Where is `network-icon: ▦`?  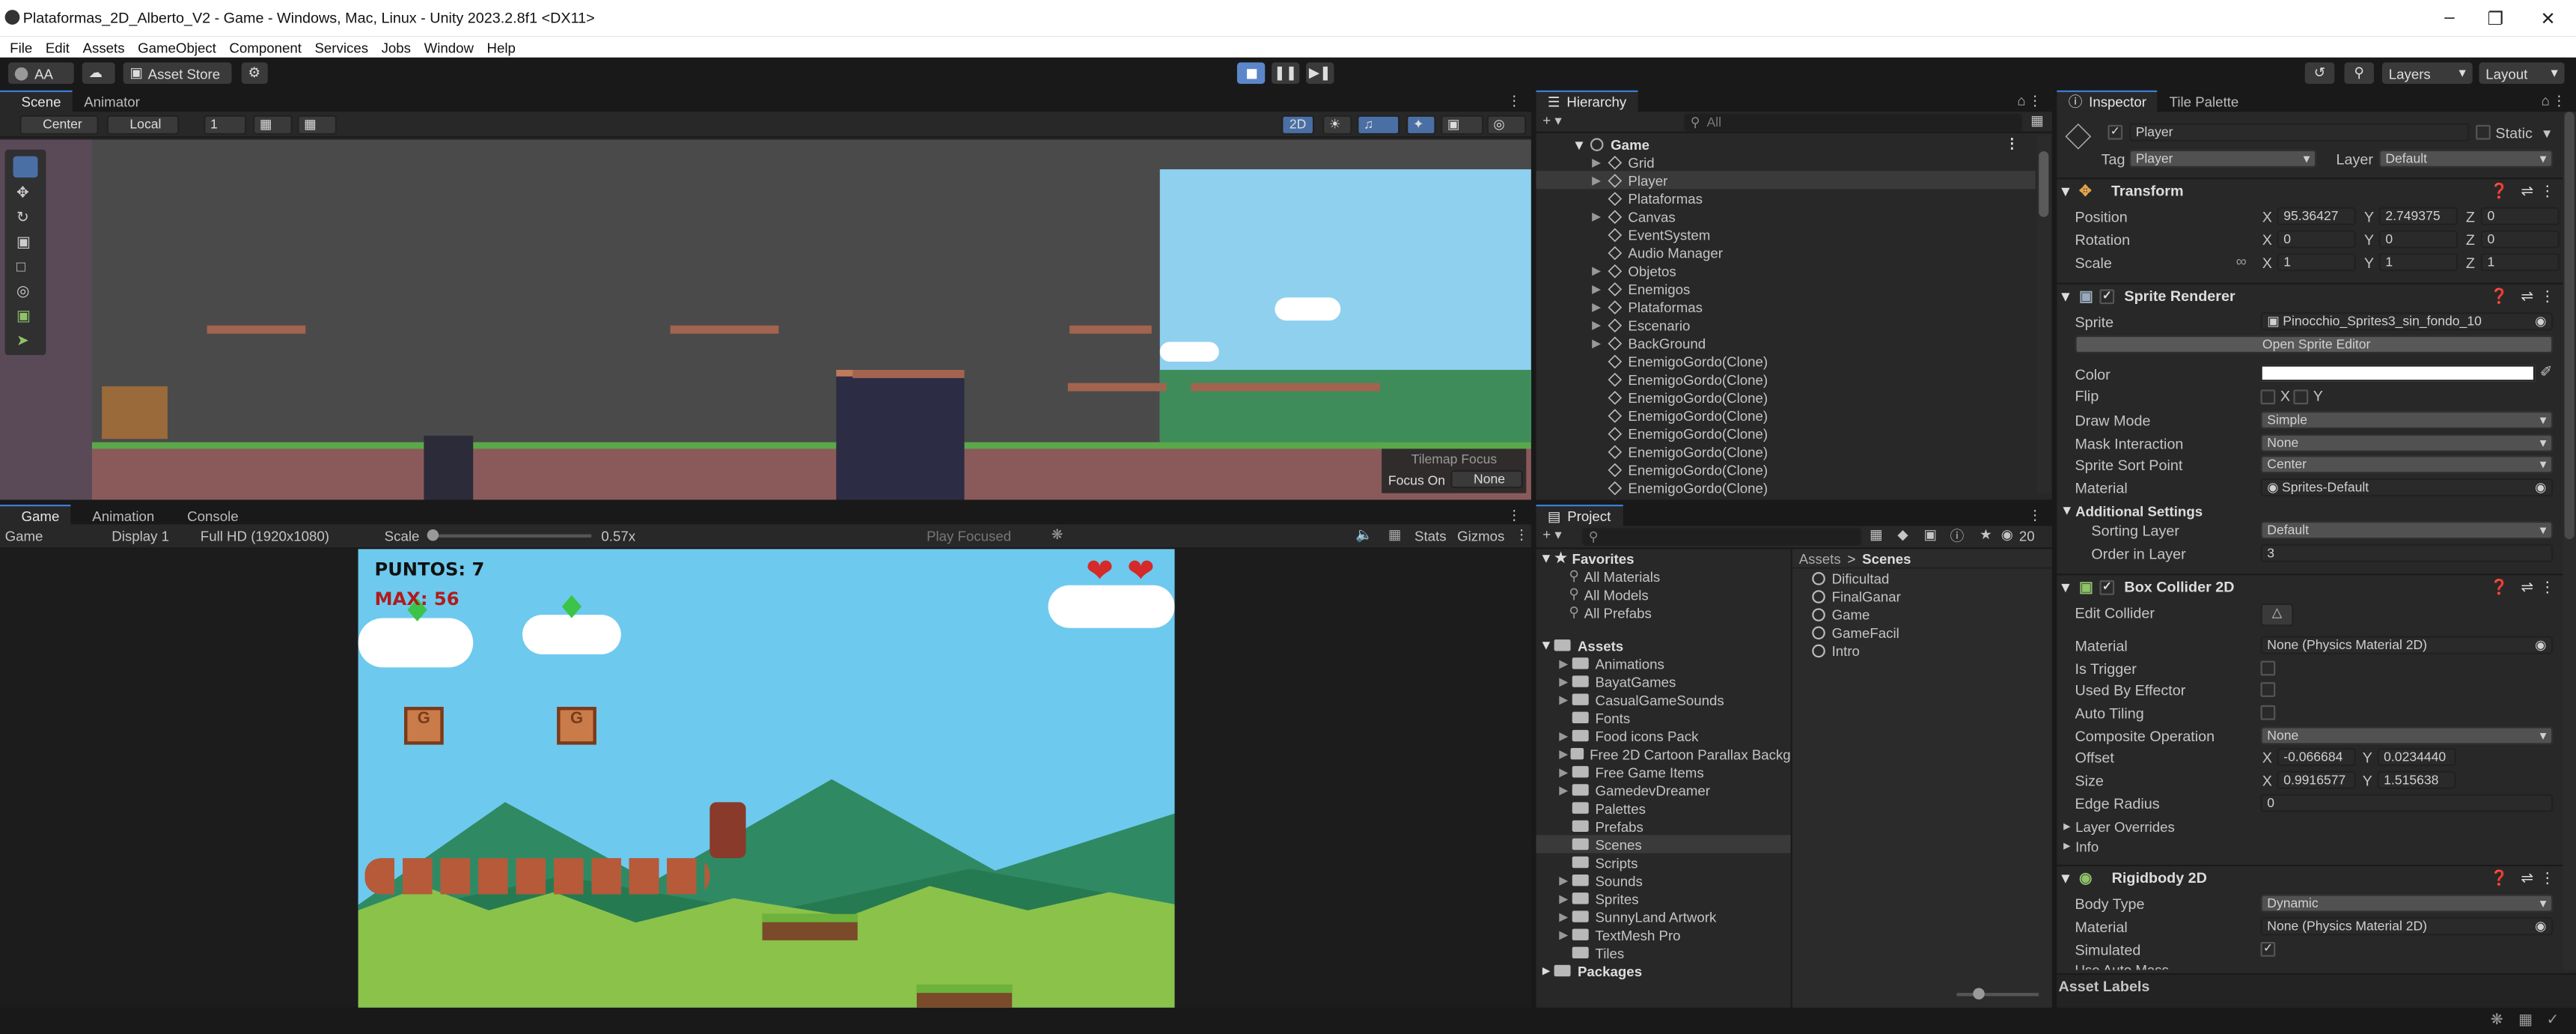 network-icon: ▦ is located at coordinates (2525, 1020).